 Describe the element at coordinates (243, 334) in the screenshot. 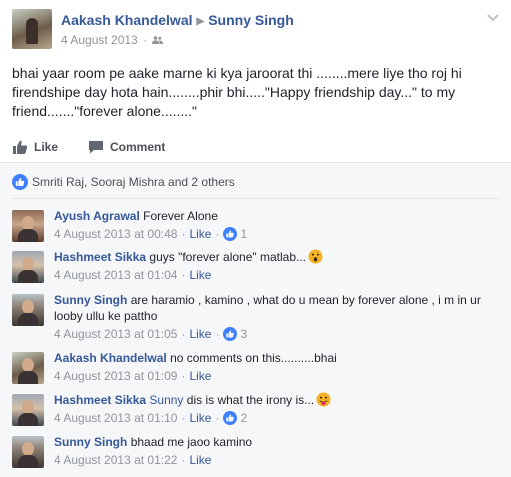

I see `comment-like-count: 3` at that location.